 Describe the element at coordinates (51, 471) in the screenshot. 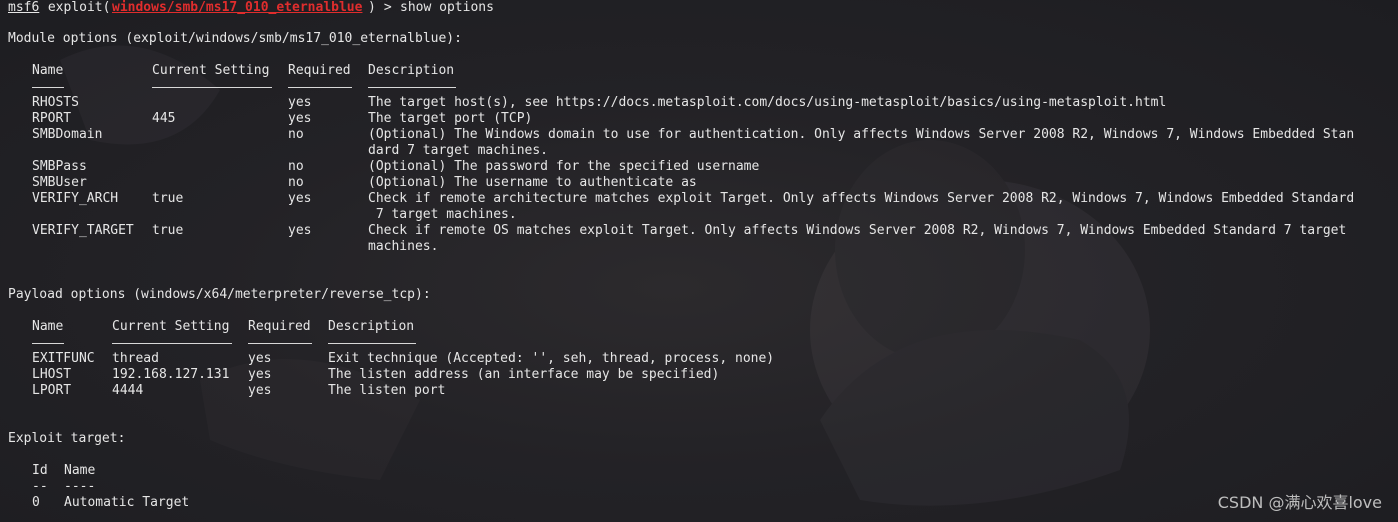

I see `exploit-target-header-row: Id Name` at that location.